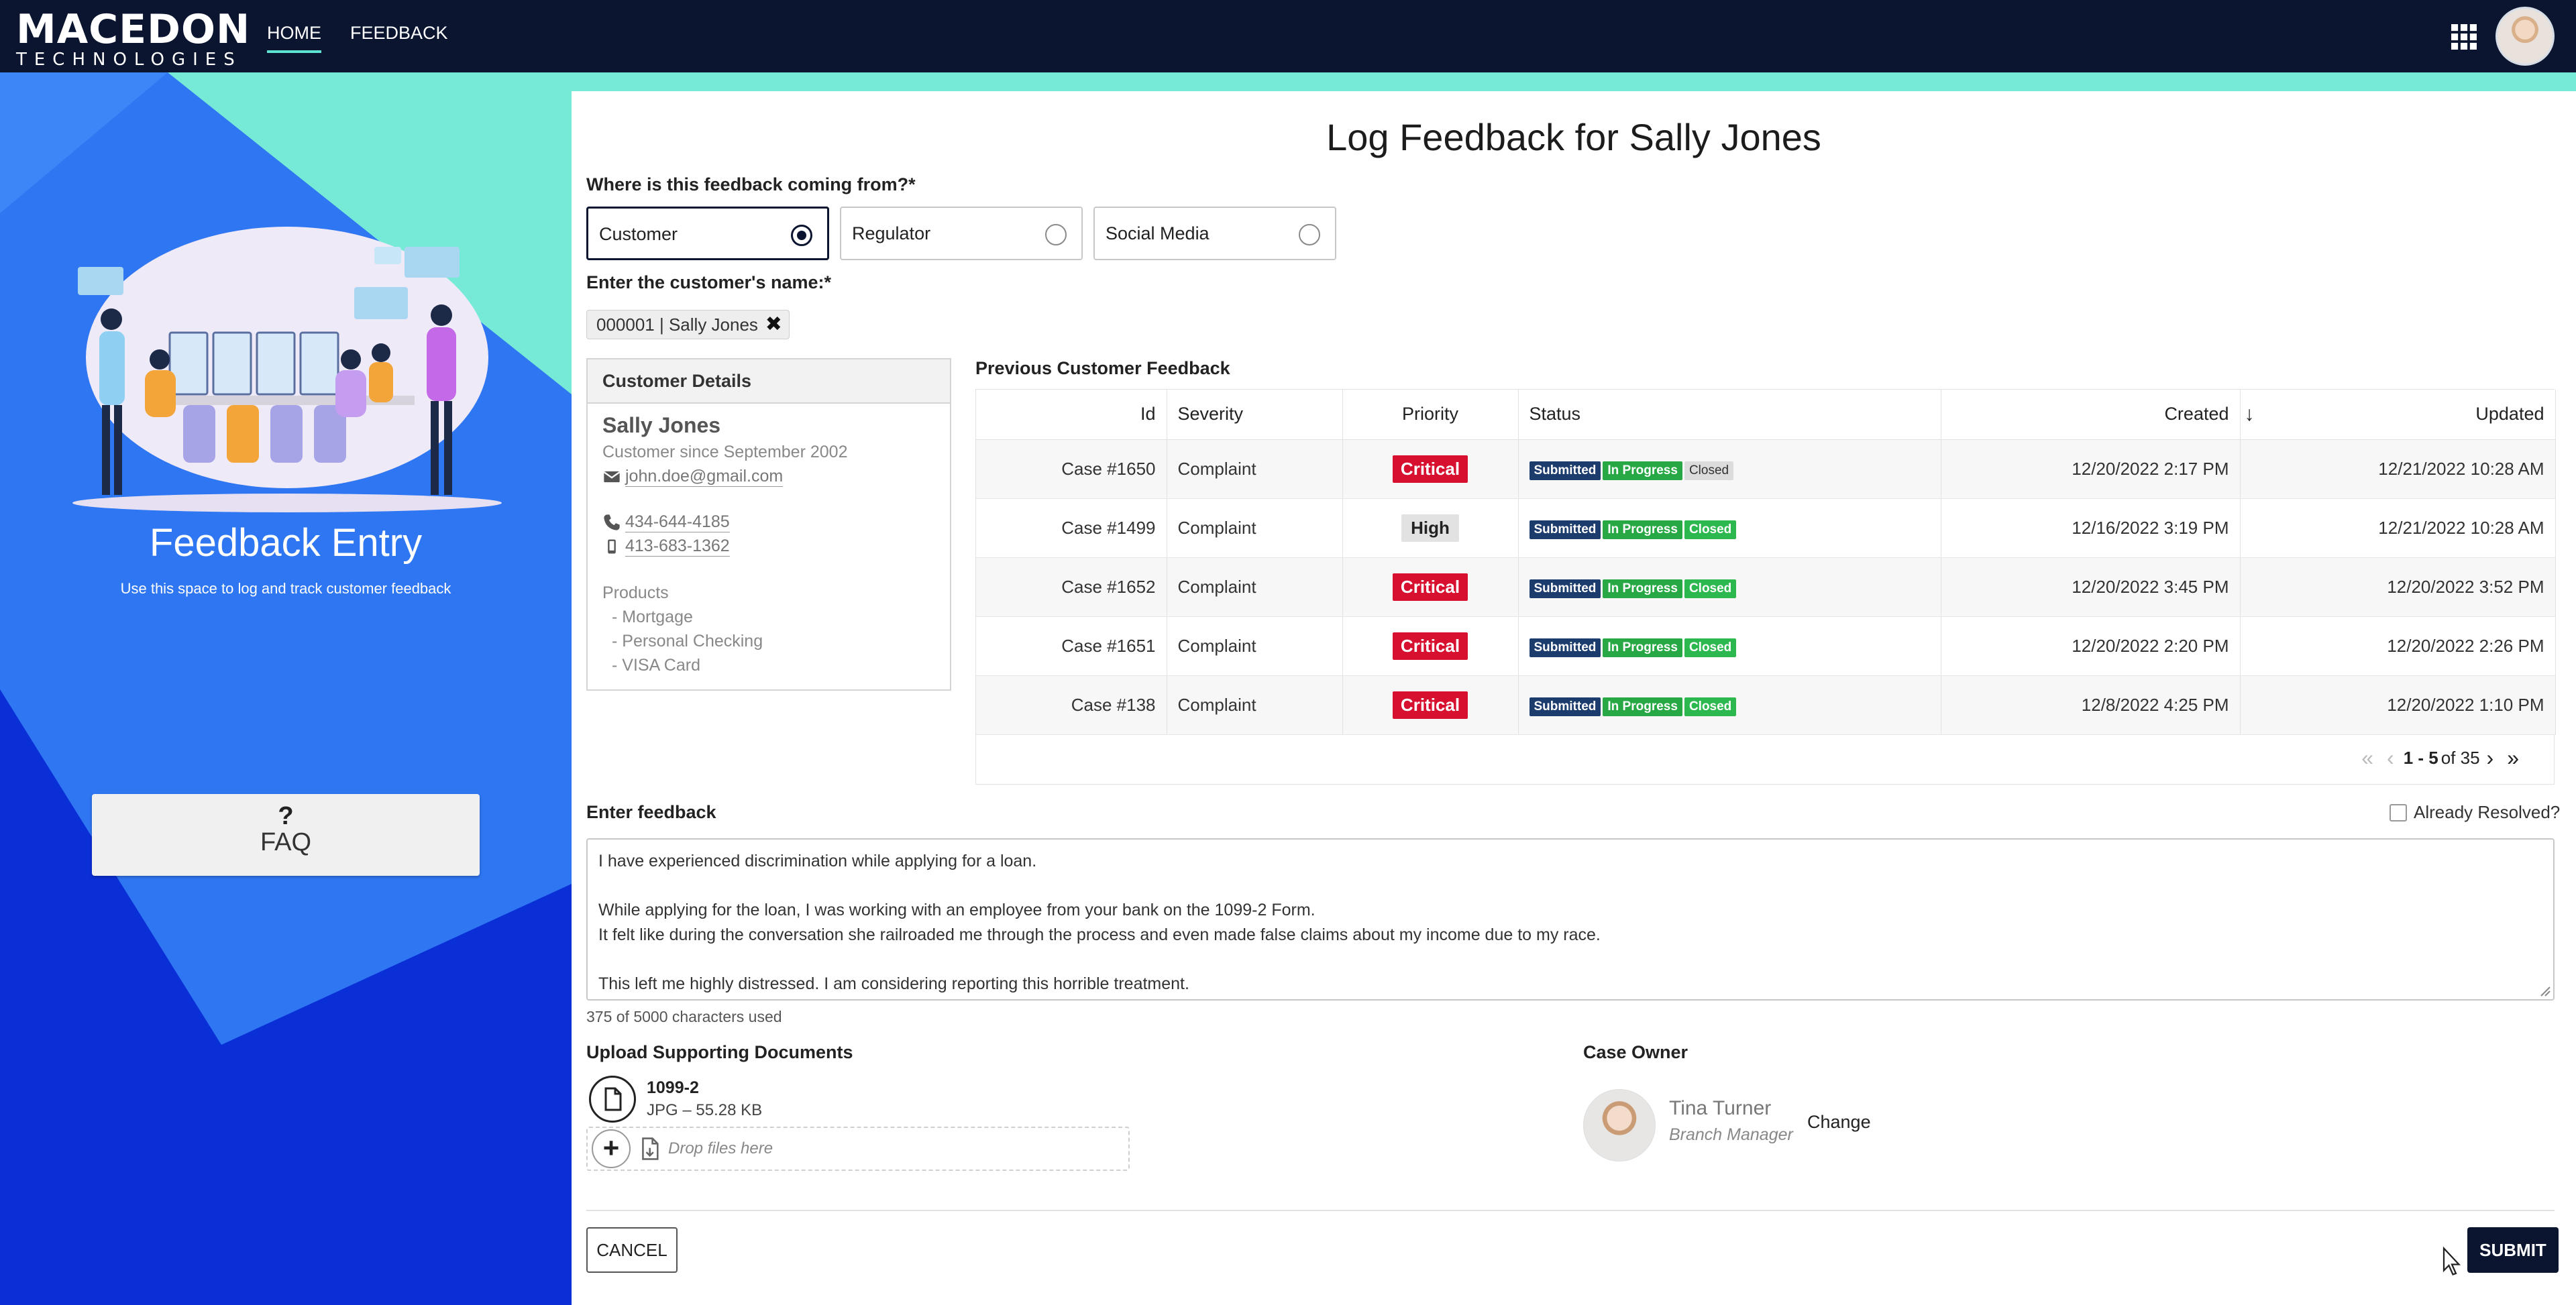 This screenshot has height=1305, width=2576. I want to click on file-drop-zone: + Drop files here, so click(858, 1149).